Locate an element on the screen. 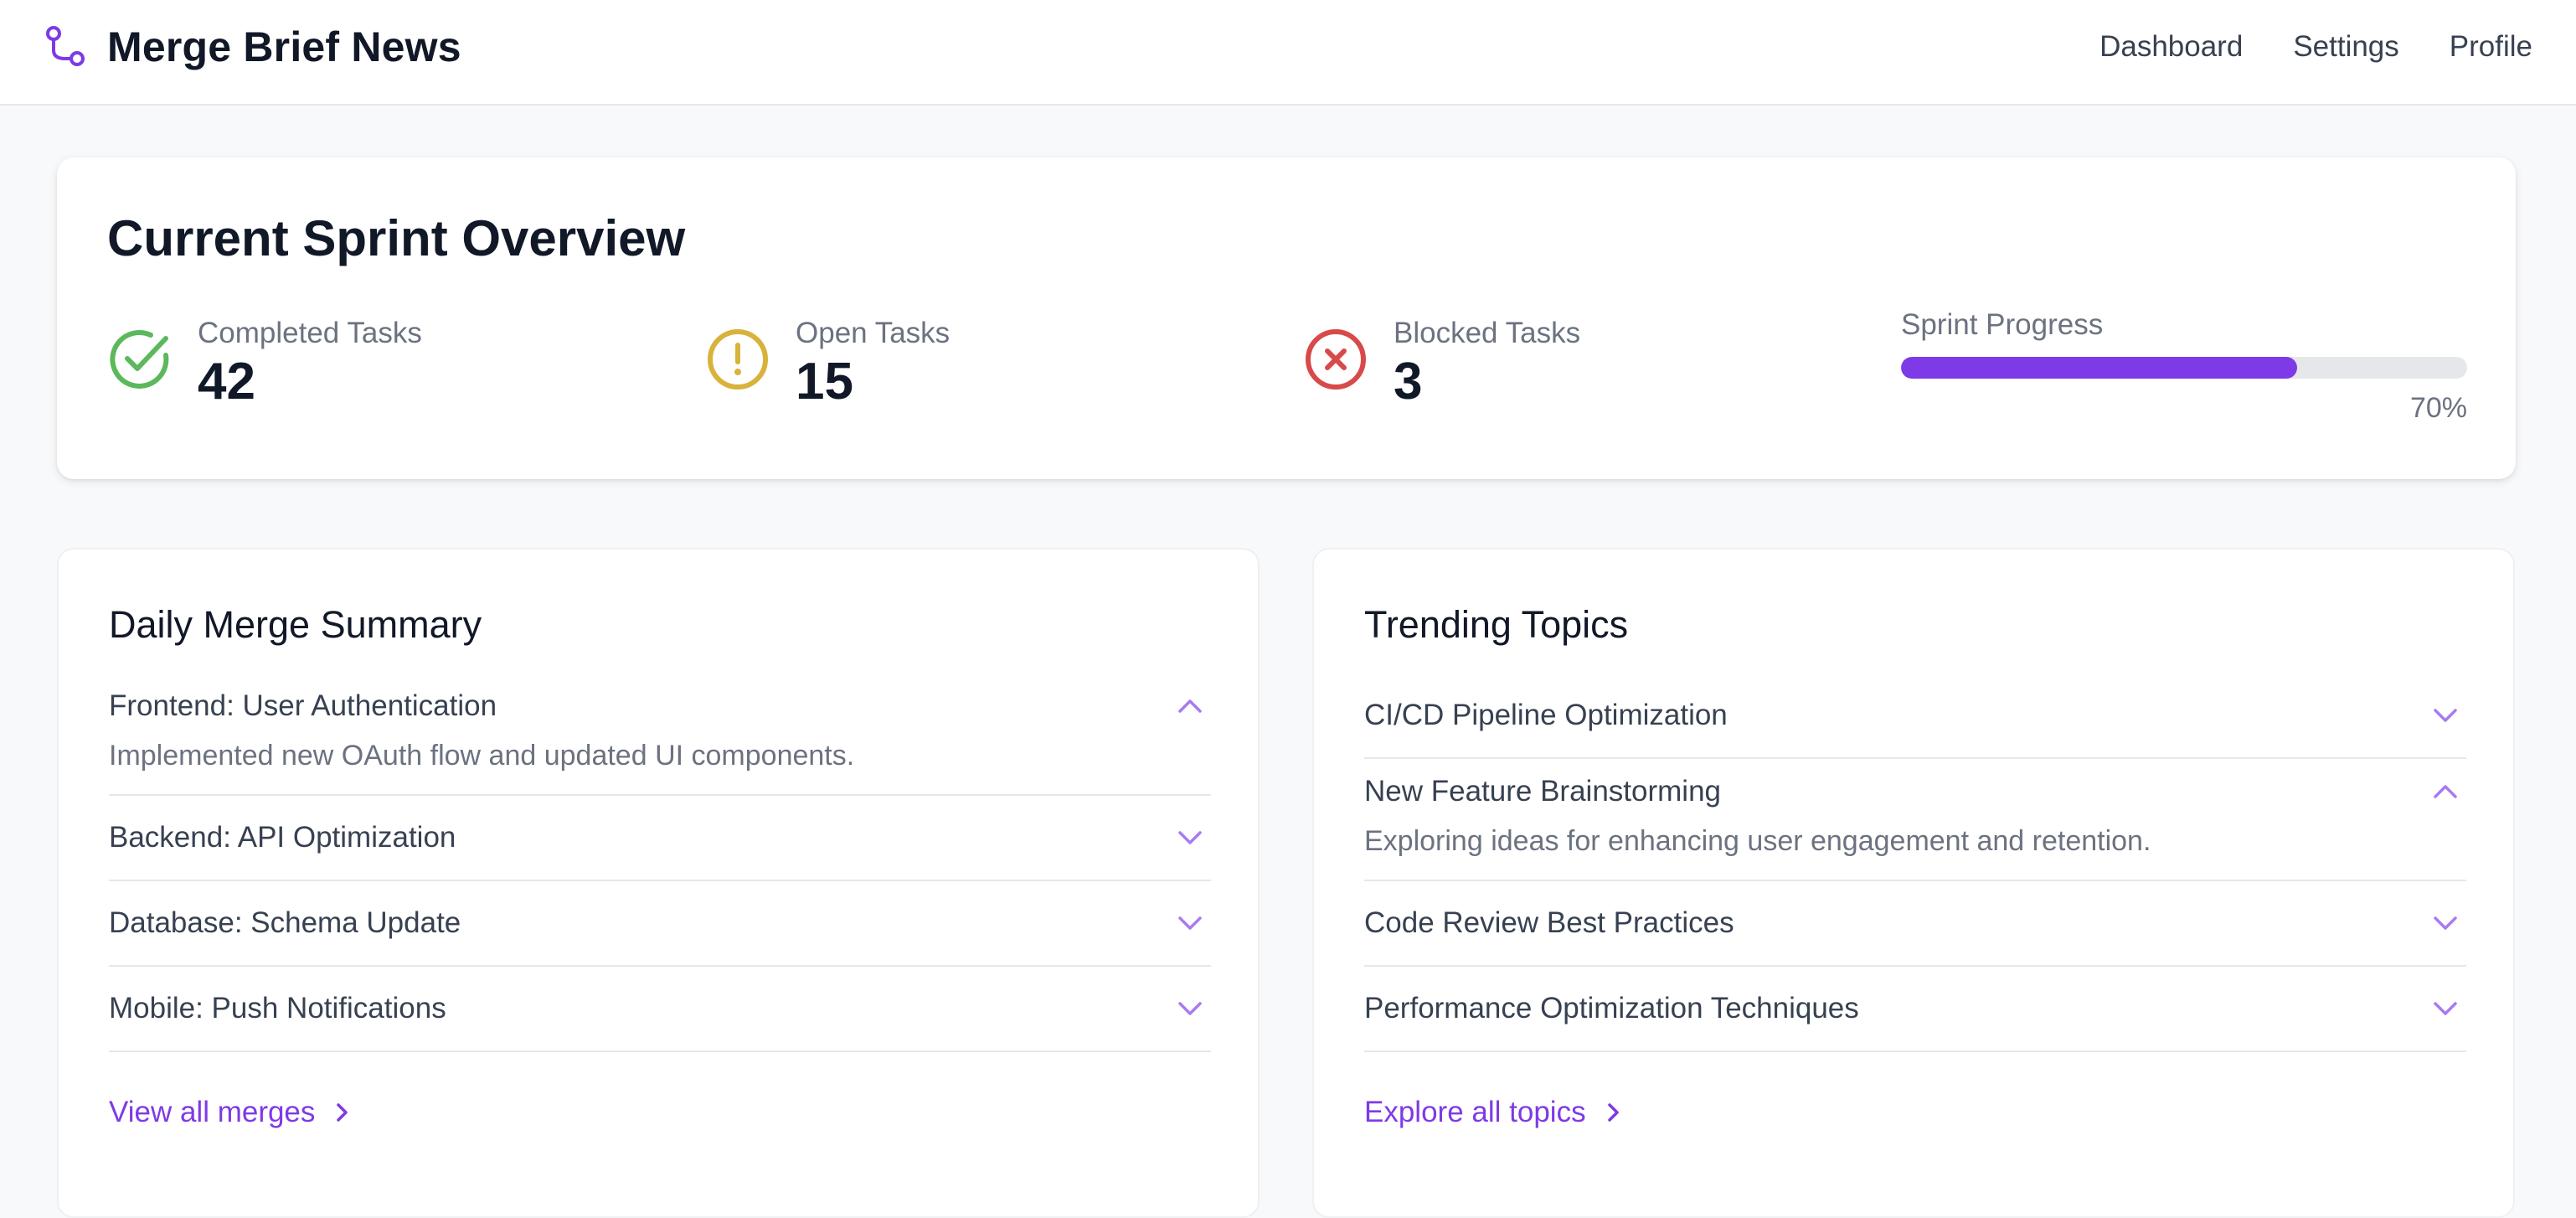  accordion-title: Code Review Best Practices is located at coordinates (1549, 922).